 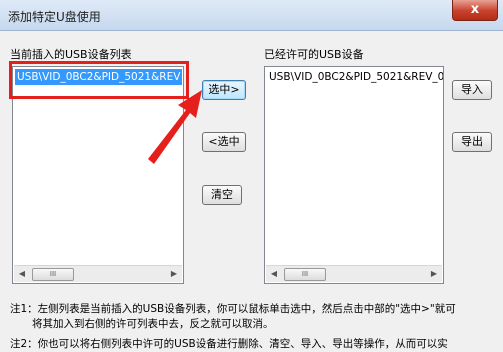 I want to click on close-button: x, so click(x=475, y=10).